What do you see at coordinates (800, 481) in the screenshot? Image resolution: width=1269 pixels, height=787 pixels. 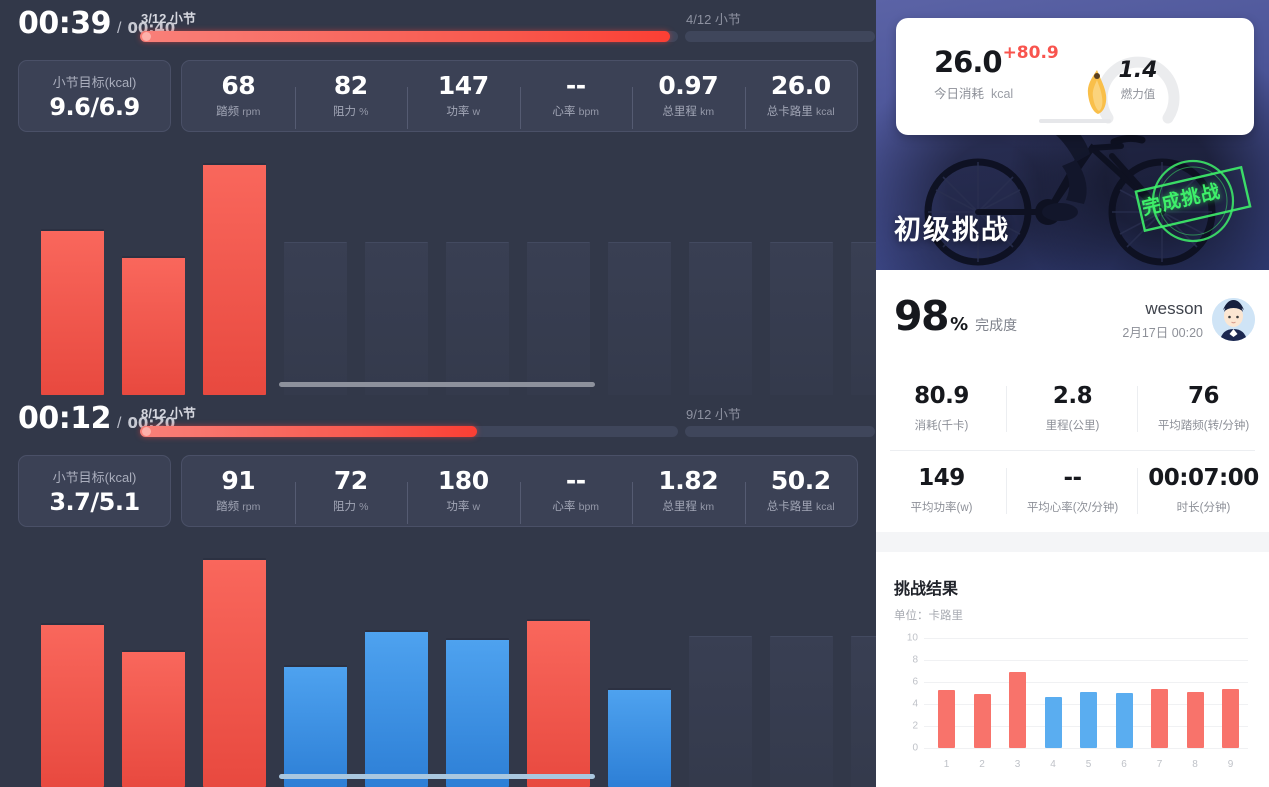 I see `metric-value: 50.2` at bounding box center [800, 481].